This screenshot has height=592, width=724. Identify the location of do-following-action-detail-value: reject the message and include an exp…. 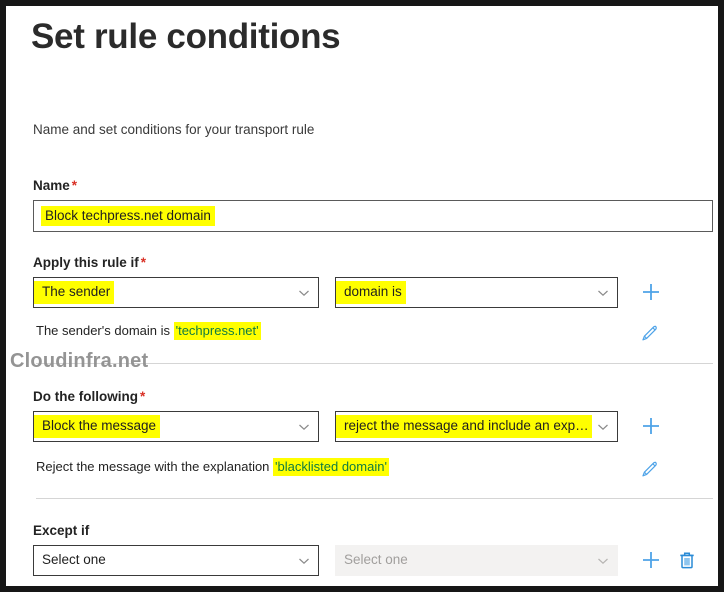
(464, 426).